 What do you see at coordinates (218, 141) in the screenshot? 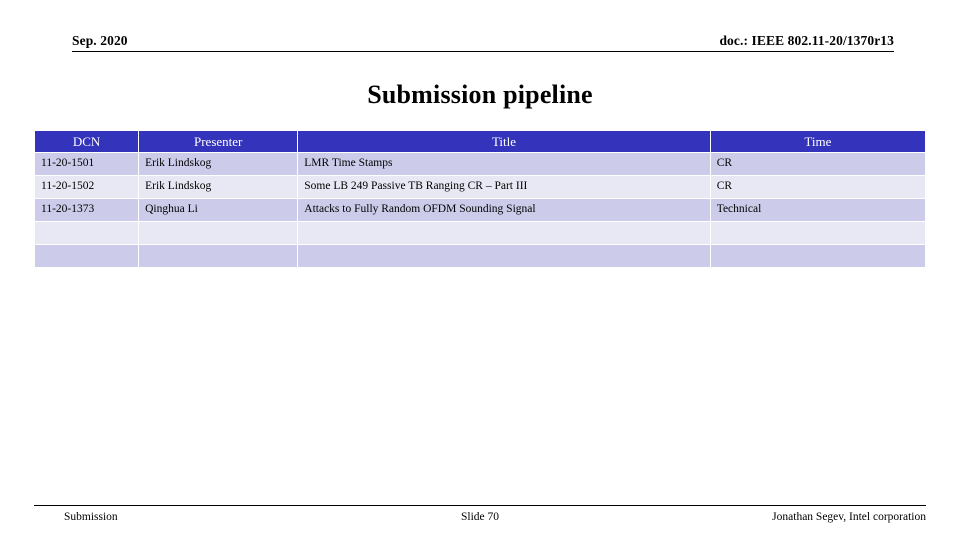
I see `column-header-presenter: Presenter` at bounding box center [218, 141].